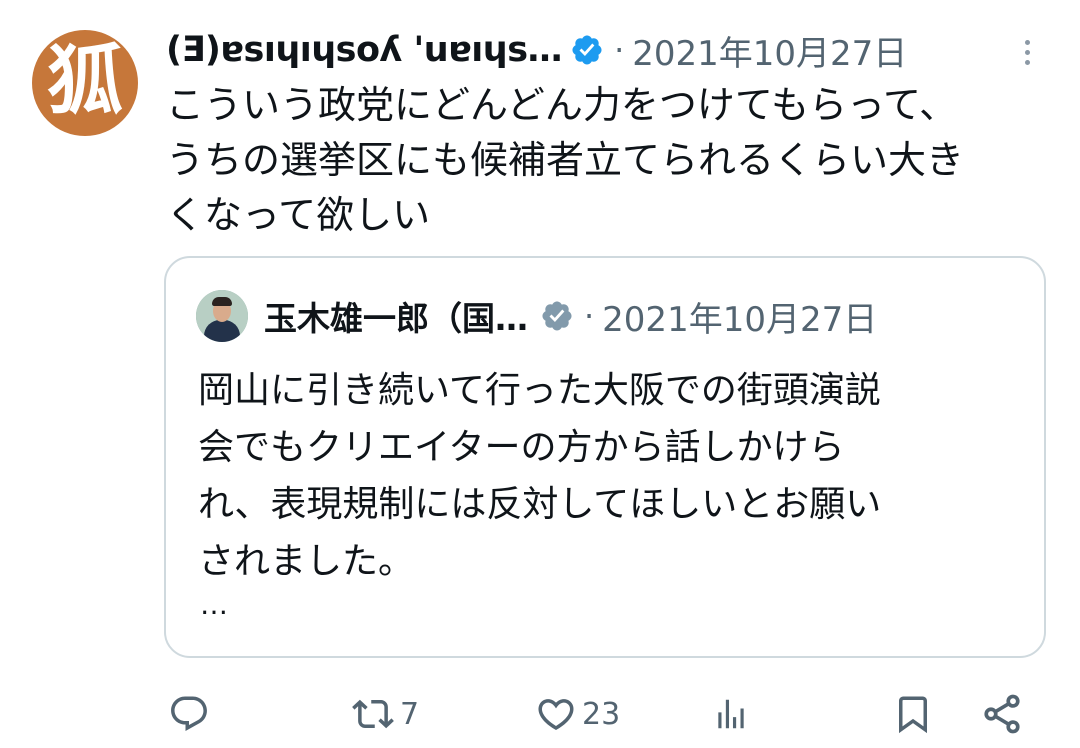  I want to click on share-button, so click(1002, 714).